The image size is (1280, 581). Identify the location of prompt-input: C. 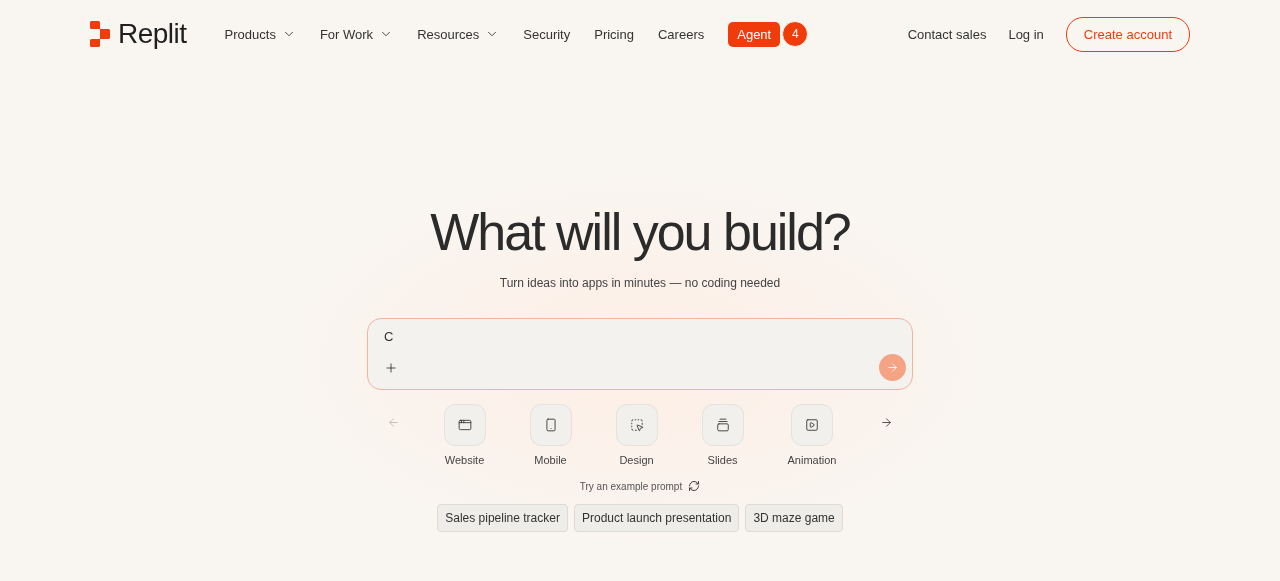
(434, 336).